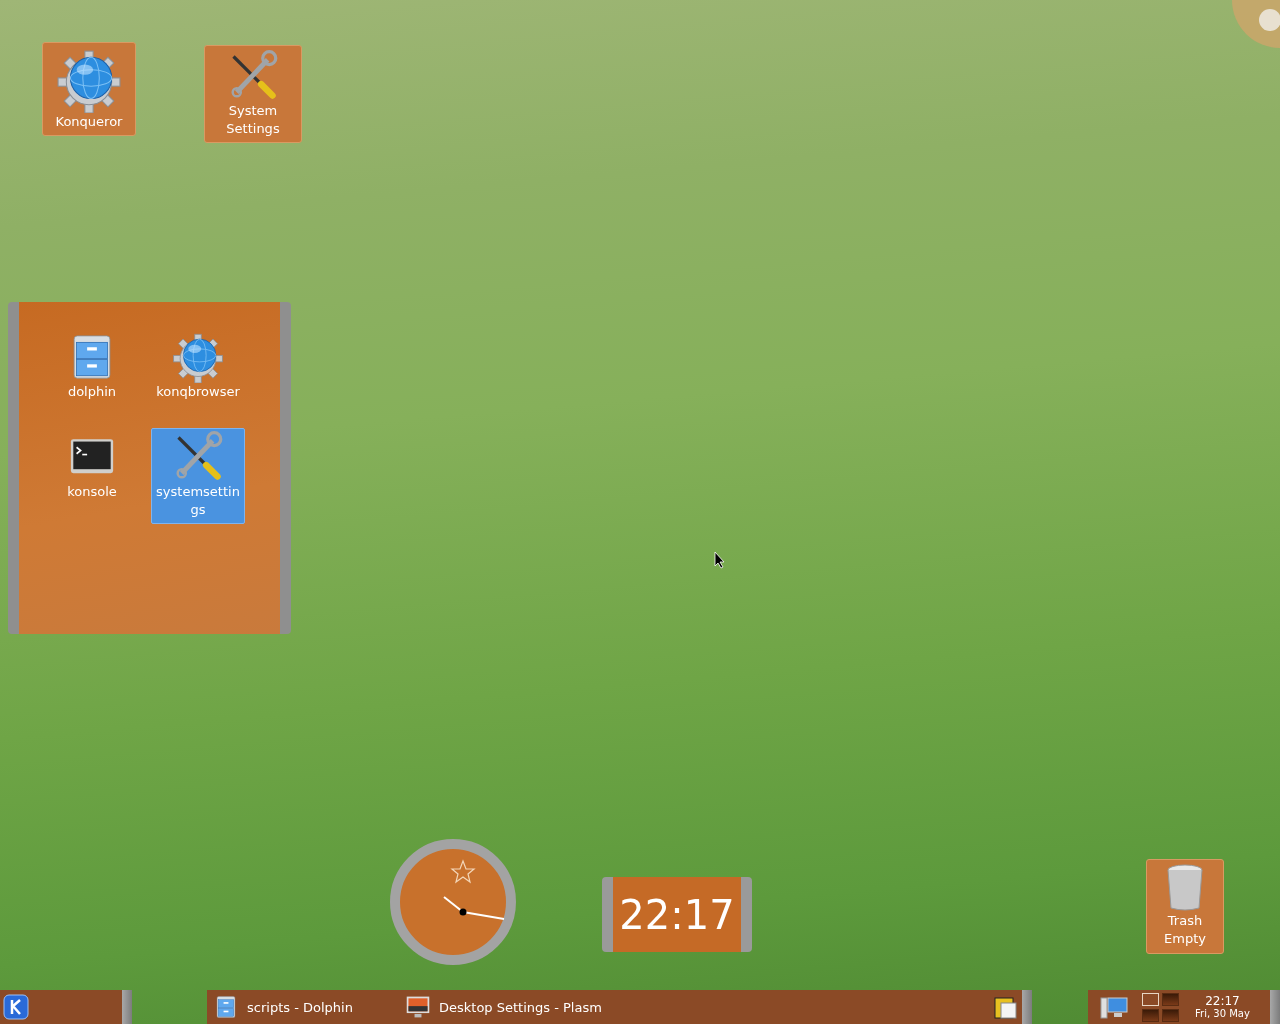  I want to click on taskbar-task: scripts - Dolphin, so click(303, 1007).